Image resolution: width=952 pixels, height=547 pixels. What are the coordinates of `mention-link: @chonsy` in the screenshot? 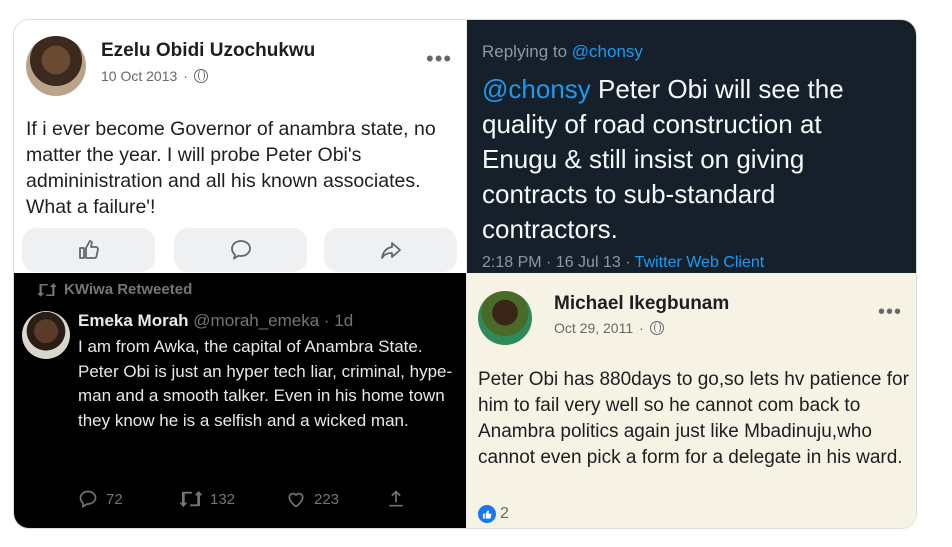 It's located at (536, 89).